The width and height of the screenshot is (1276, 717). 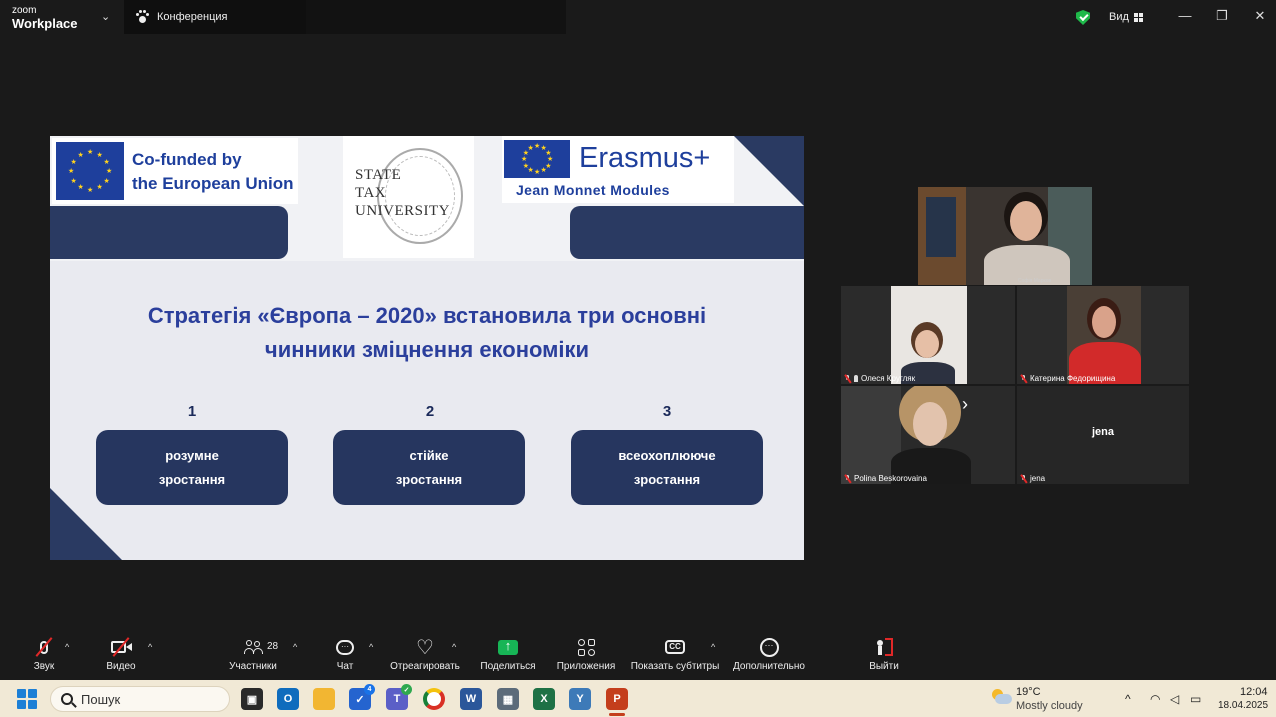 What do you see at coordinates (1049, 706) in the screenshot?
I see `weather-description: Mostly cloudy` at bounding box center [1049, 706].